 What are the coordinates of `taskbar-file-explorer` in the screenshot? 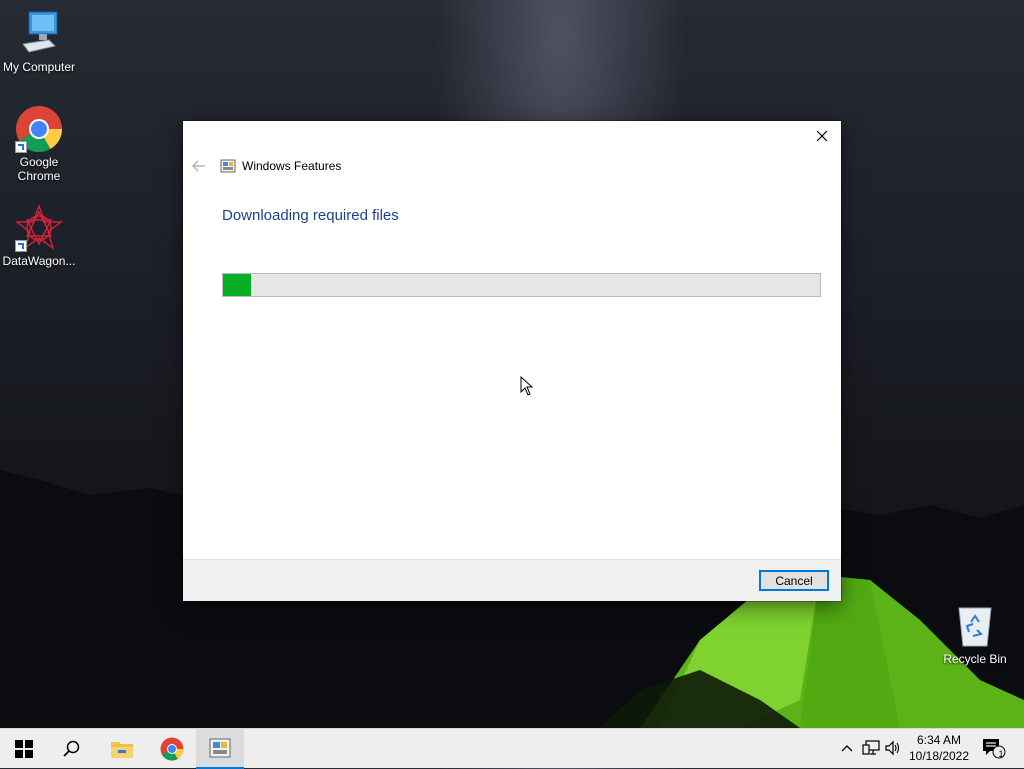 It's located at (122, 749).